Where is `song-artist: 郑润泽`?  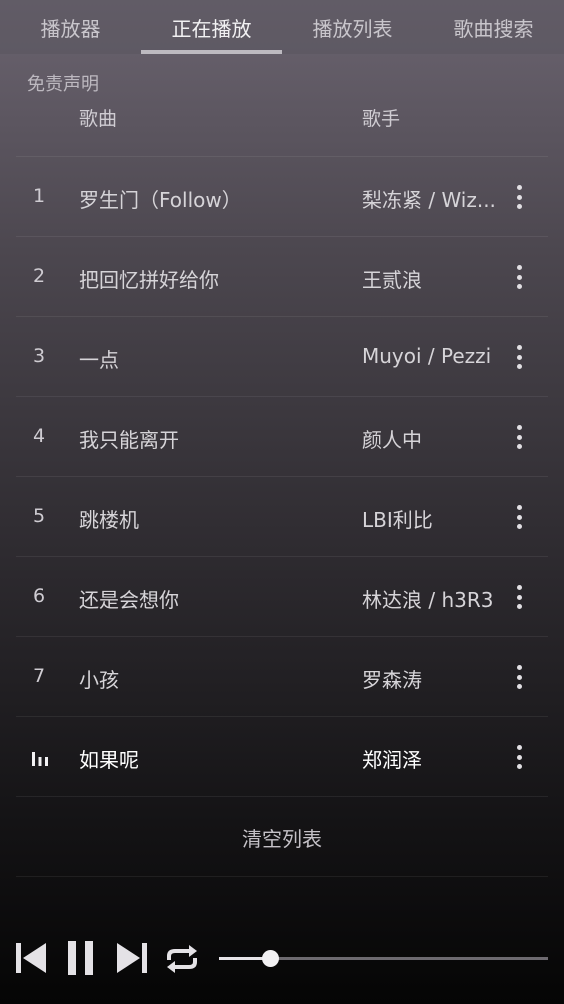 song-artist: 郑润泽 is located at coordinates (392, 760).